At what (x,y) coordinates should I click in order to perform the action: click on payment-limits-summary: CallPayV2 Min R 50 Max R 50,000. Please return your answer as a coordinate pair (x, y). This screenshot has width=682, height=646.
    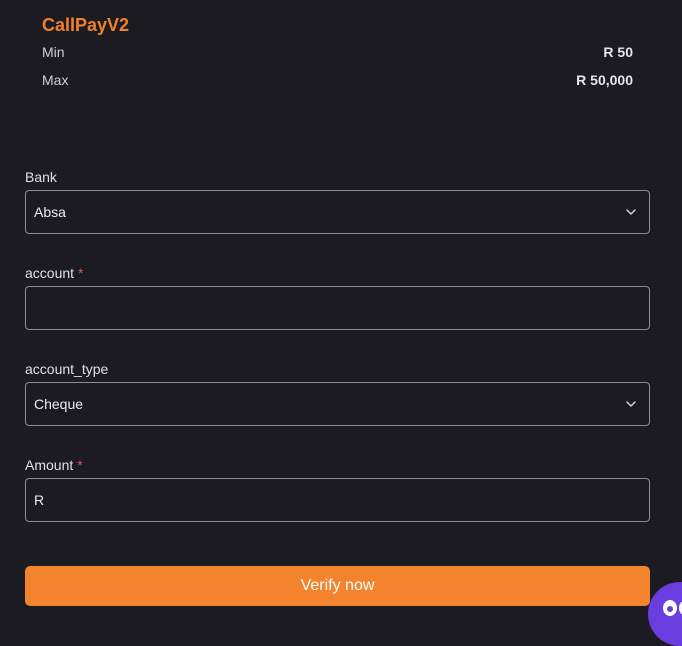
    Looking at the image, I should click on (337, 53).